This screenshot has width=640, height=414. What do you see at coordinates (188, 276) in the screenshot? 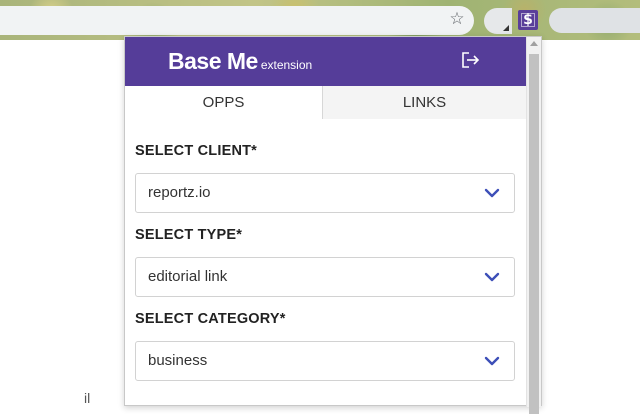
I see `type-select-value: editorial link` at bounding box center [188, 276].